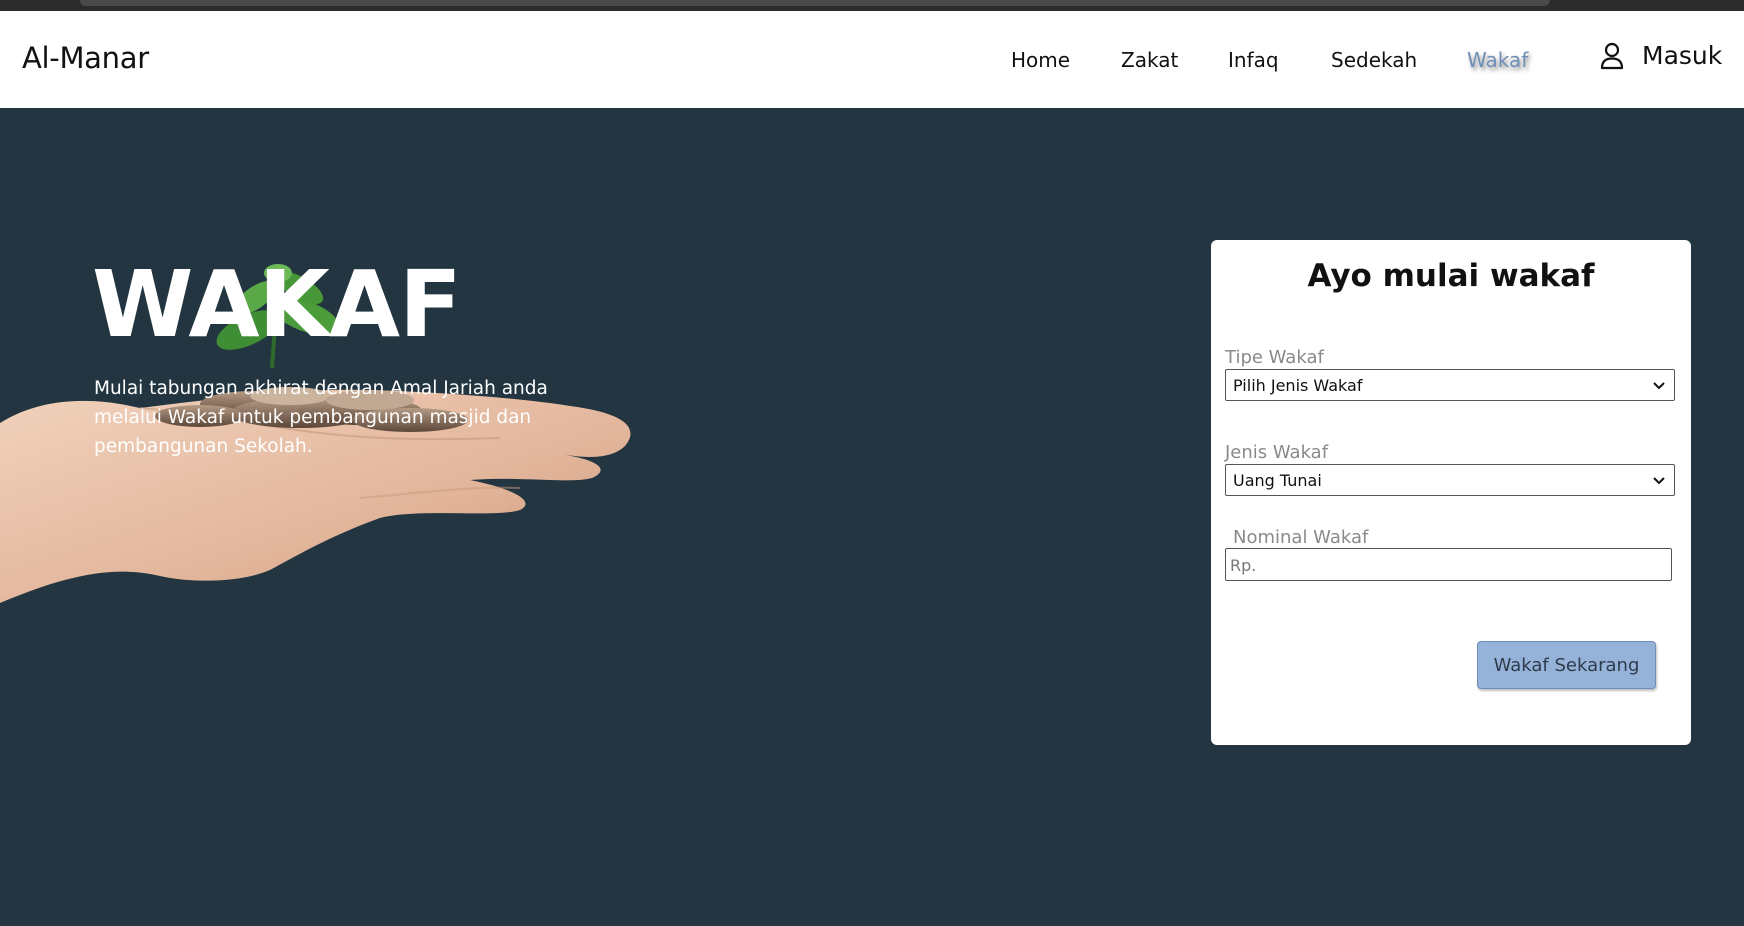  I want to click on nav-wakaf: Wakaf, so click(1497, 60).